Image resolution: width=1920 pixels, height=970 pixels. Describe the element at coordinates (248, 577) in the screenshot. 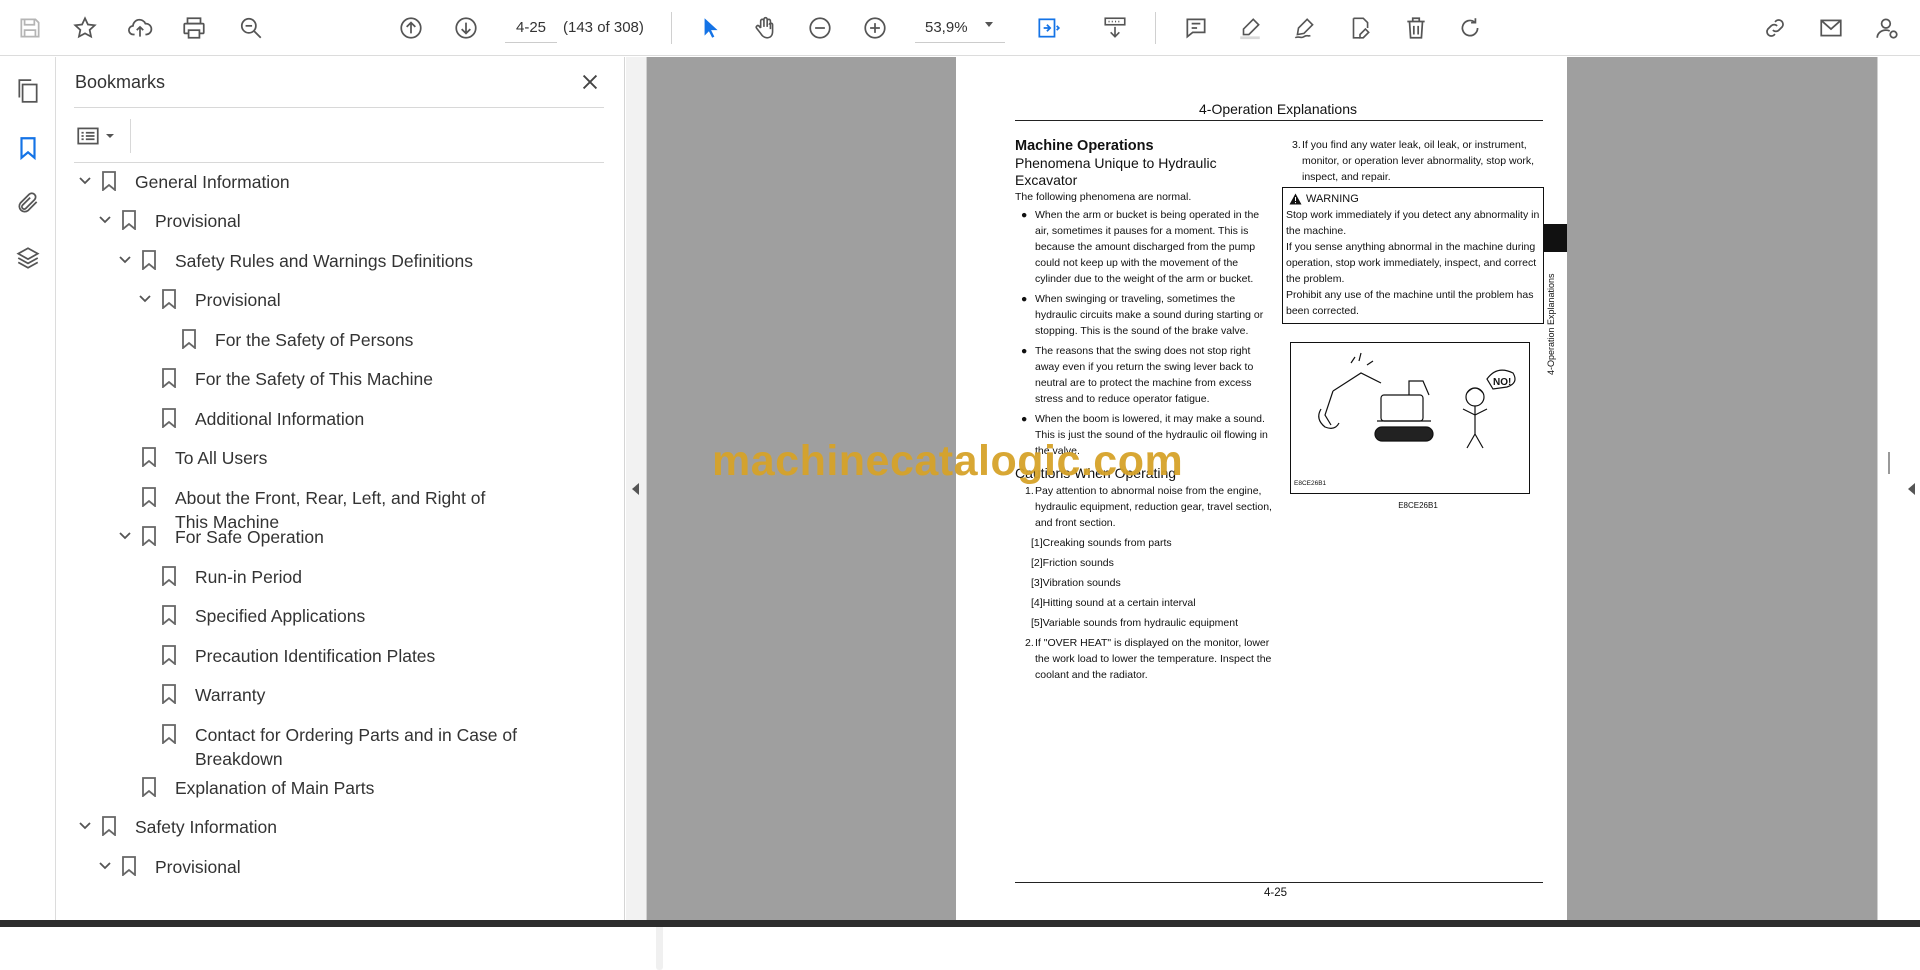

I see `bookmark-label: Run-in Period` at that location.